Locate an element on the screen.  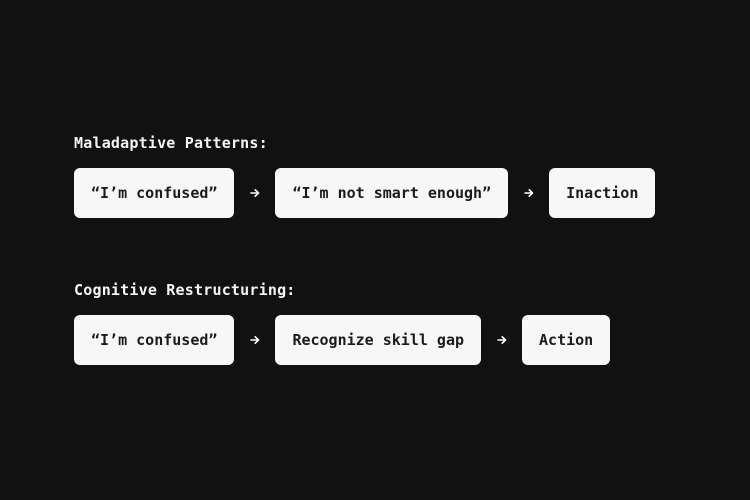
flow-node: Inaction is located at coordinates (602, 193).